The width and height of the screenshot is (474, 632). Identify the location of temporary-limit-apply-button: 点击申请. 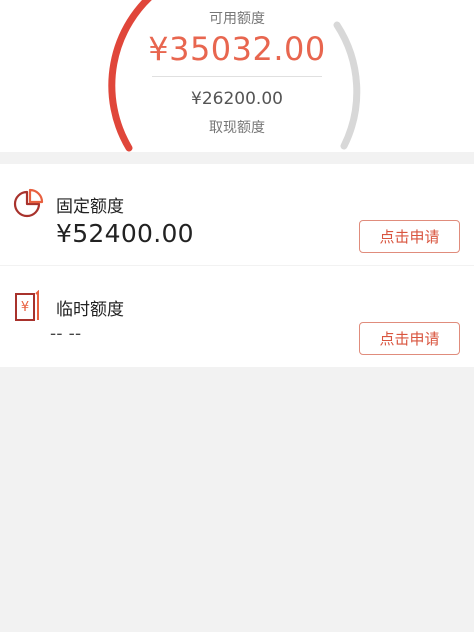
(409, 338).